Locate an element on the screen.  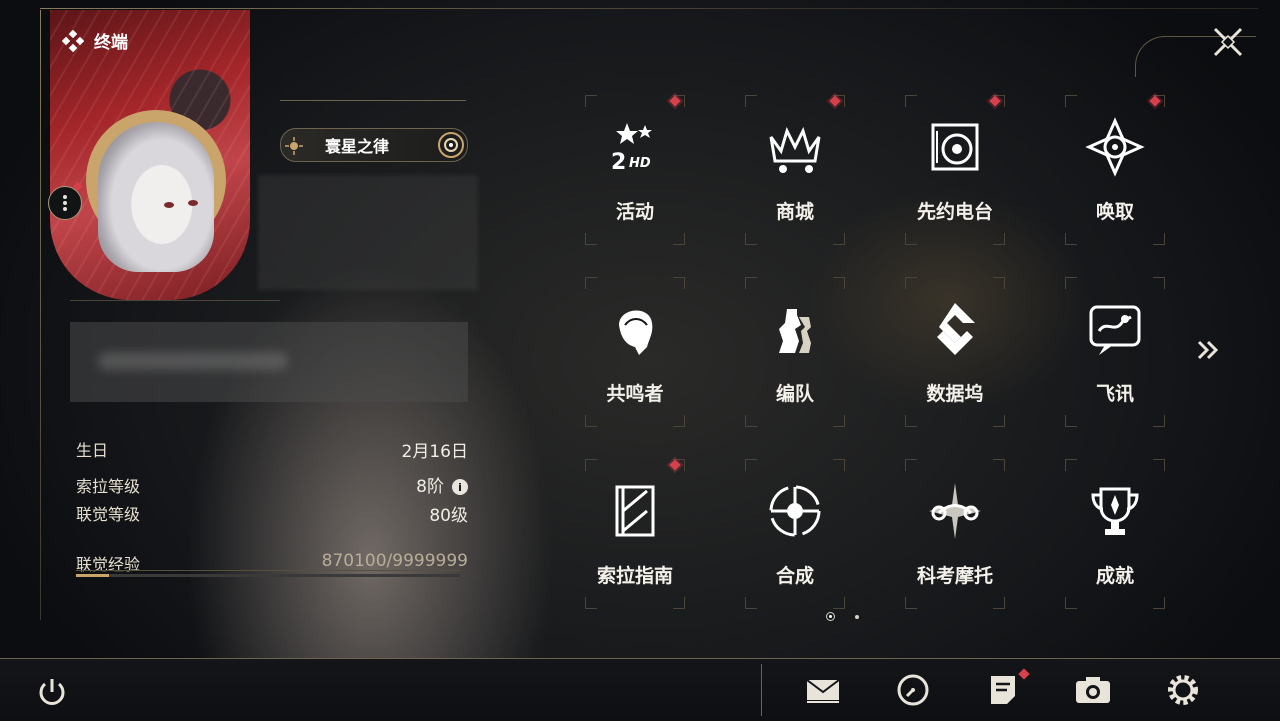
svg-text: 2 is located at coordinates (618, 162).